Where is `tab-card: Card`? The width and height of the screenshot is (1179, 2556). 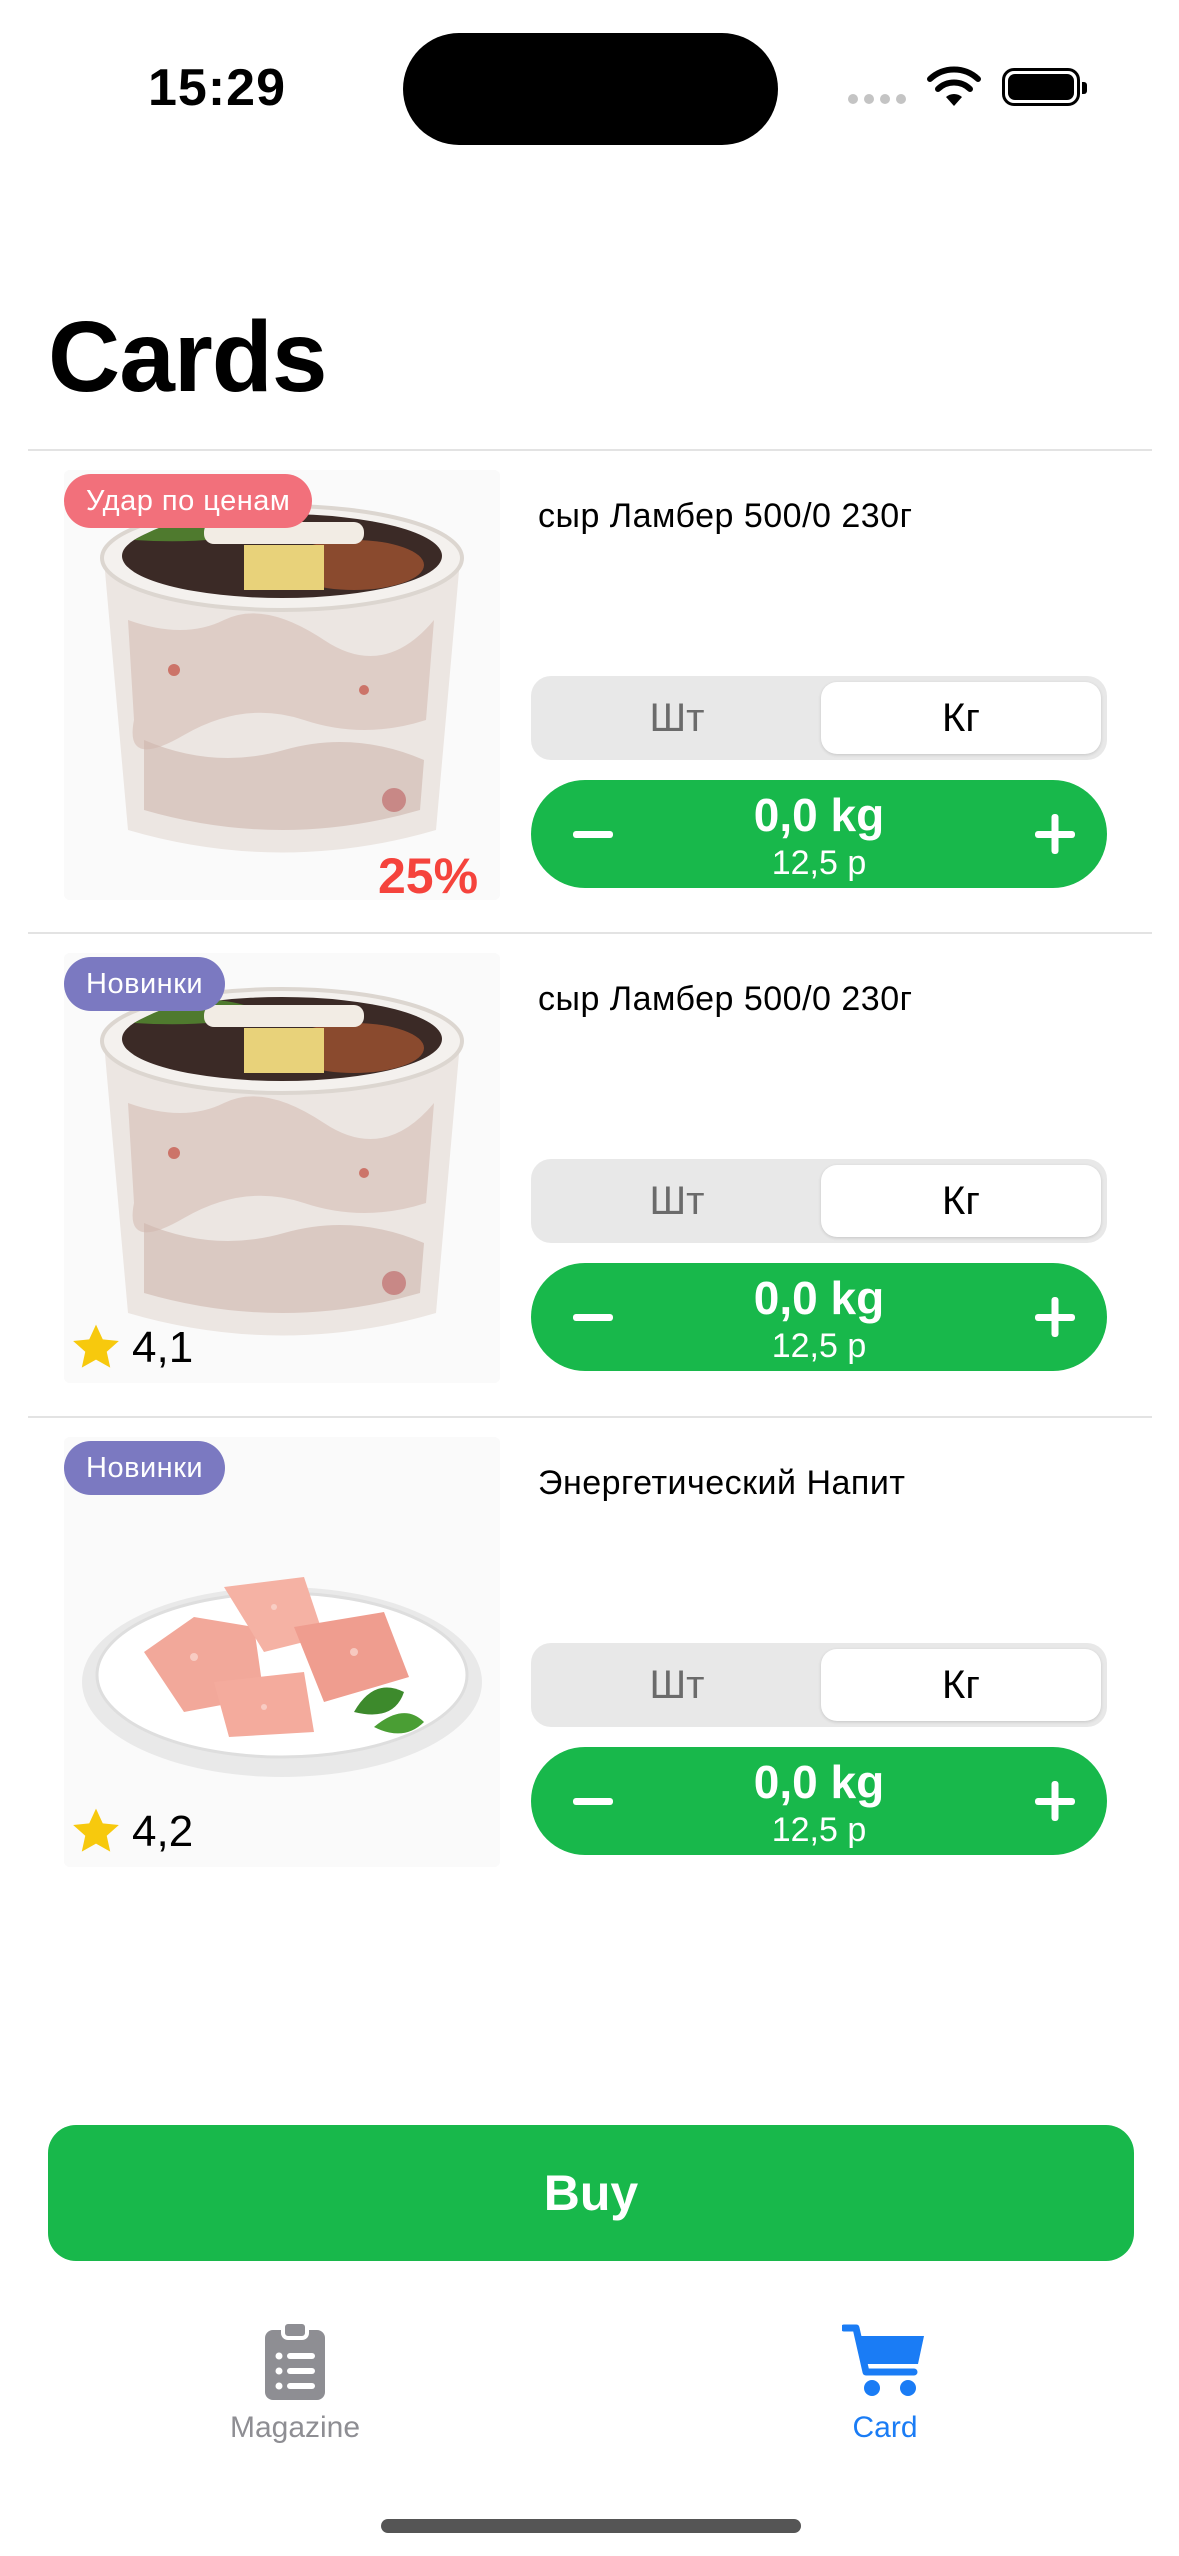
tab-card: Card is located at coordinates (885, 2382).